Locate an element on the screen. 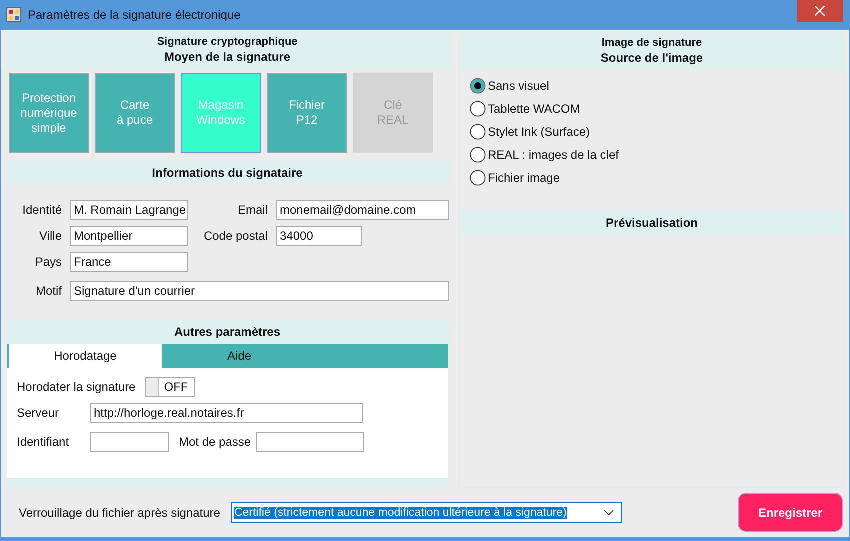 The height and width of the screenshot is (541, 850). section-title: Signature cryptographique is located at coordinates (227, 42).